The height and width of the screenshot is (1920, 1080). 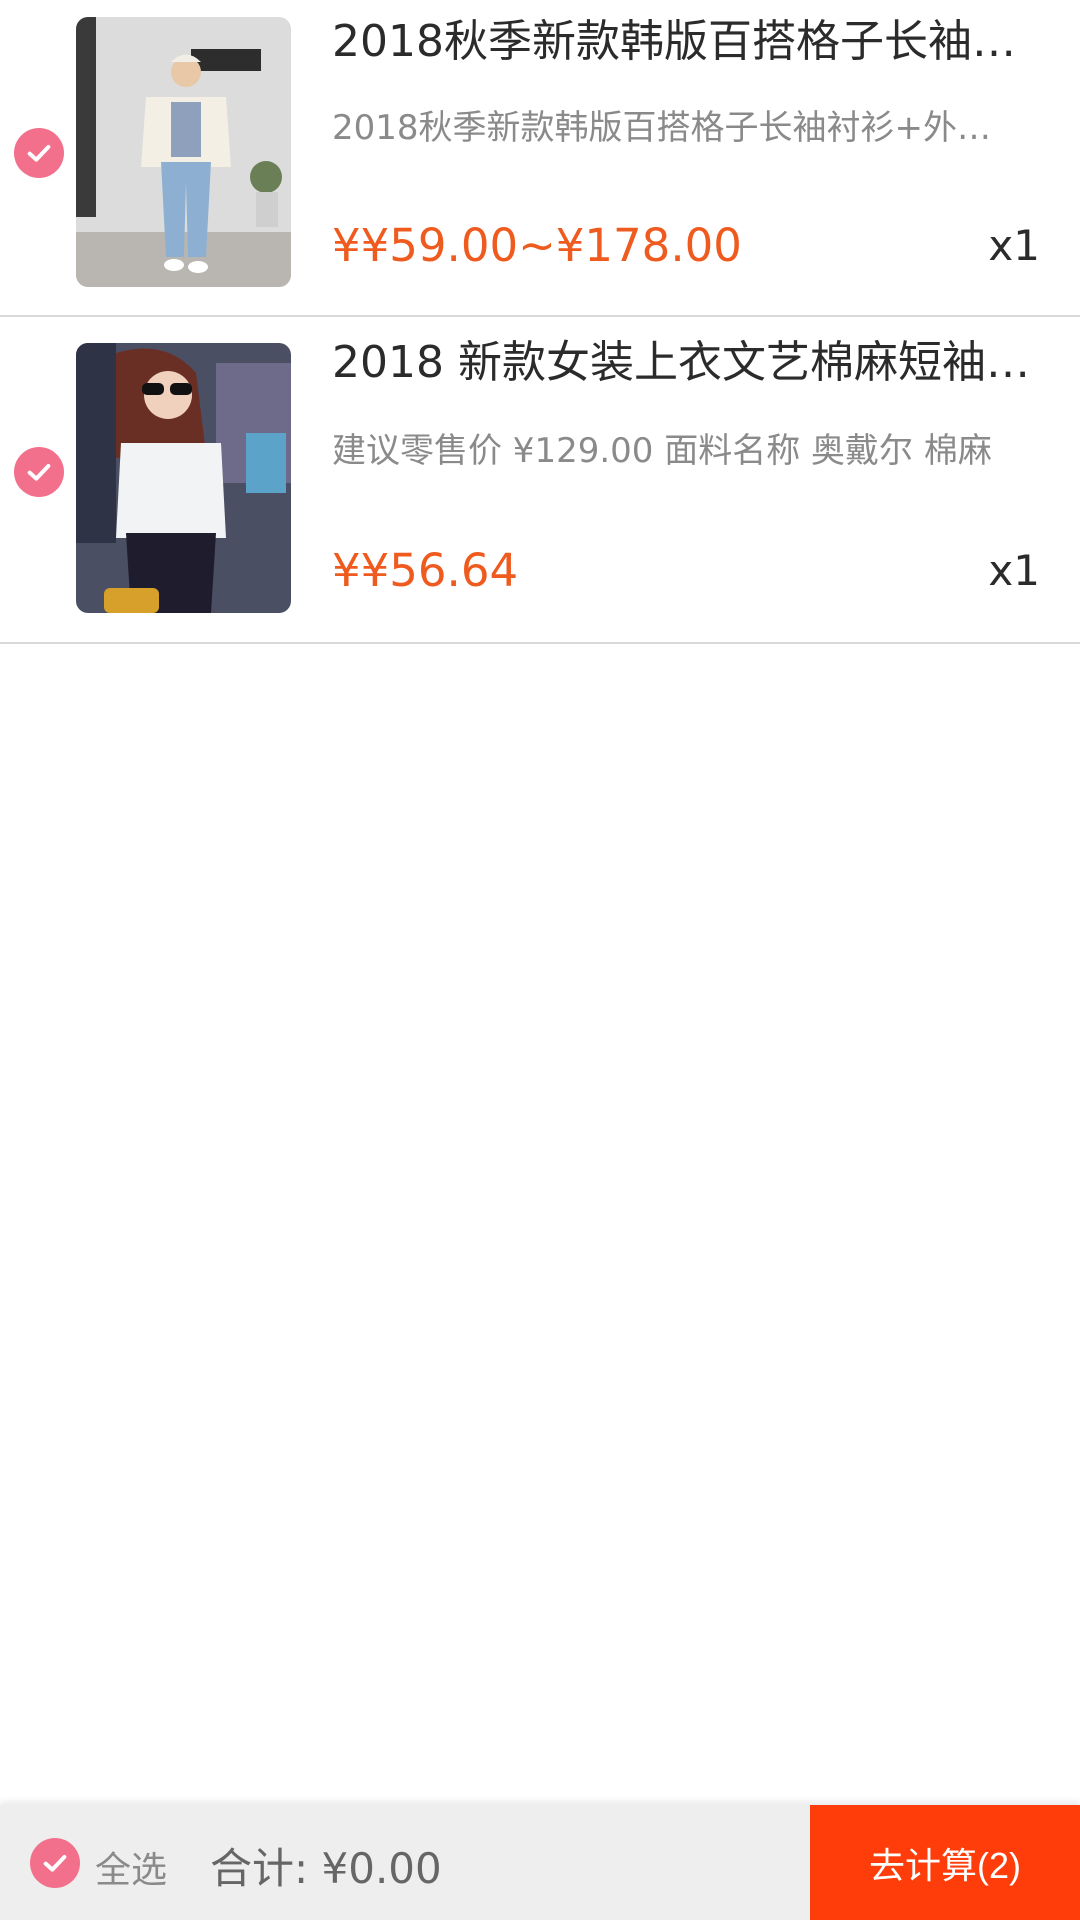 What do you see at coordinates (131, 1867) in the screenshot?
I see `select-all-label: 全选` at bounding box center [131, 1867].